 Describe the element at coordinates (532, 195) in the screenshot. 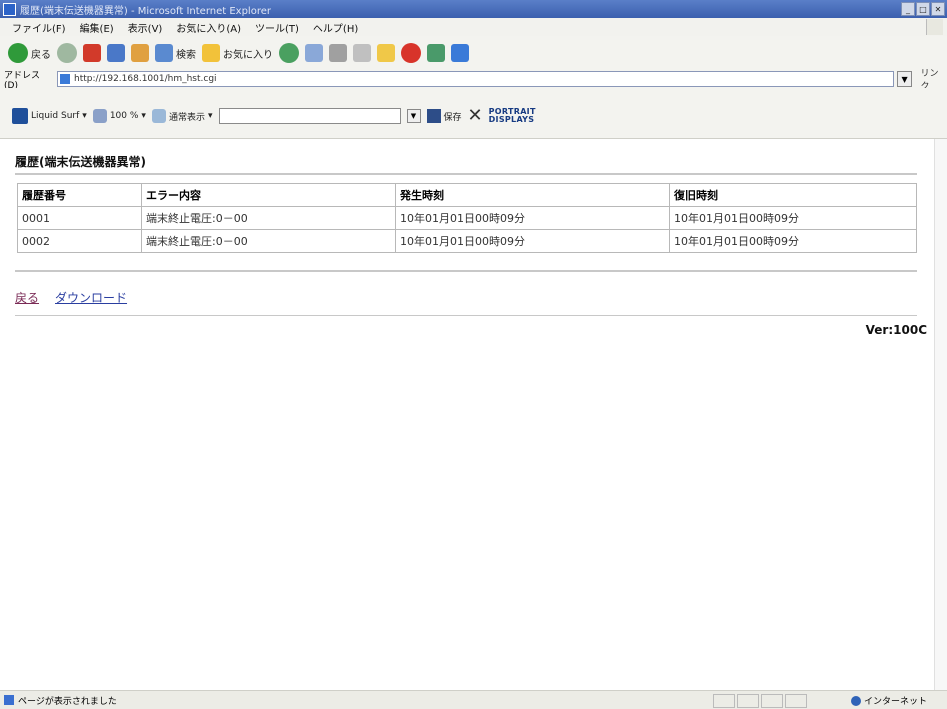

I see `column-header: 発生時刻` at that location.